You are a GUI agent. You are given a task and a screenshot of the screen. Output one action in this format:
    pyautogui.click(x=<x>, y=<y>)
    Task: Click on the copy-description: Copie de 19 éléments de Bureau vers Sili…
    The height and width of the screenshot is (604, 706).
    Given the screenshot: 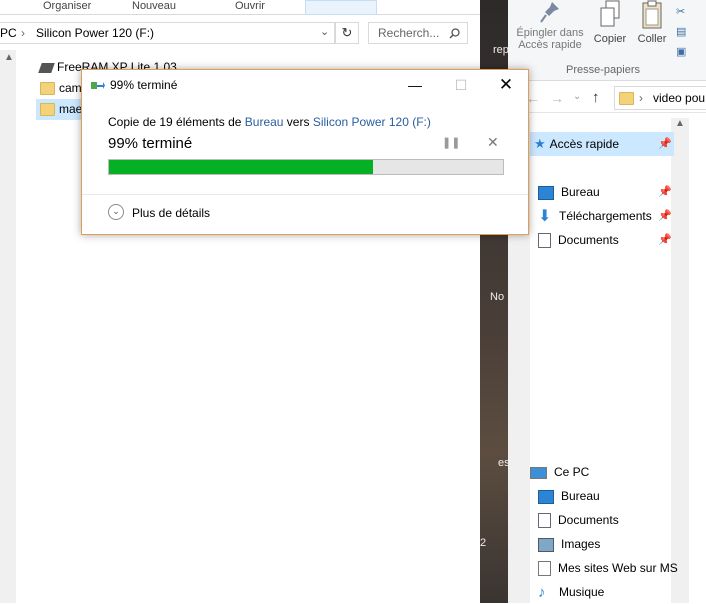 What is the action you would take?
    pyautogui.click(x=269, y=122)
    